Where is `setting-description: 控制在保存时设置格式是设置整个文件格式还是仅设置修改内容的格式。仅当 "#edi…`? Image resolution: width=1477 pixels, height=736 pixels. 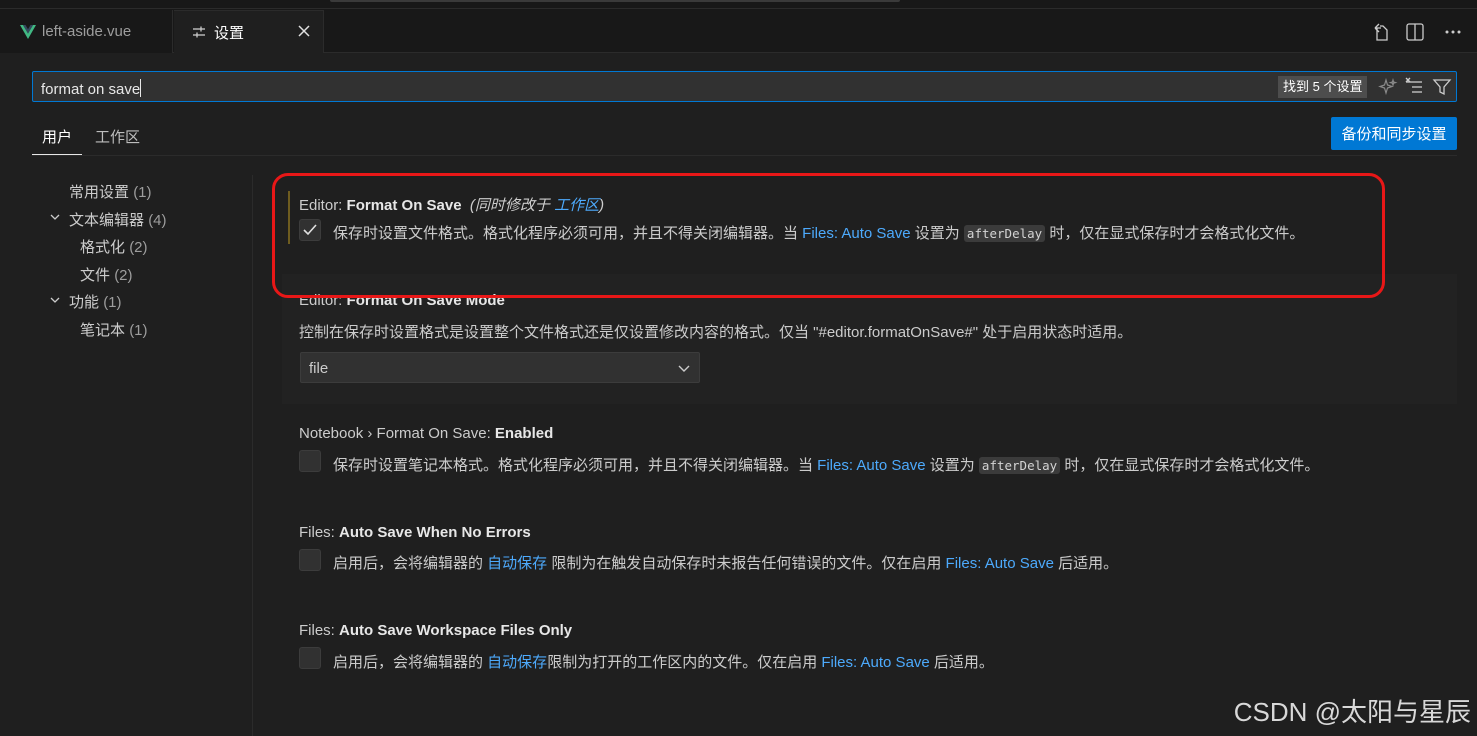 setting-description: 控制在保存时设置格式是设置整个文件格式还是仅设置修改内容的格式。仅当 "#edi… is located at coordinates (716, 332).